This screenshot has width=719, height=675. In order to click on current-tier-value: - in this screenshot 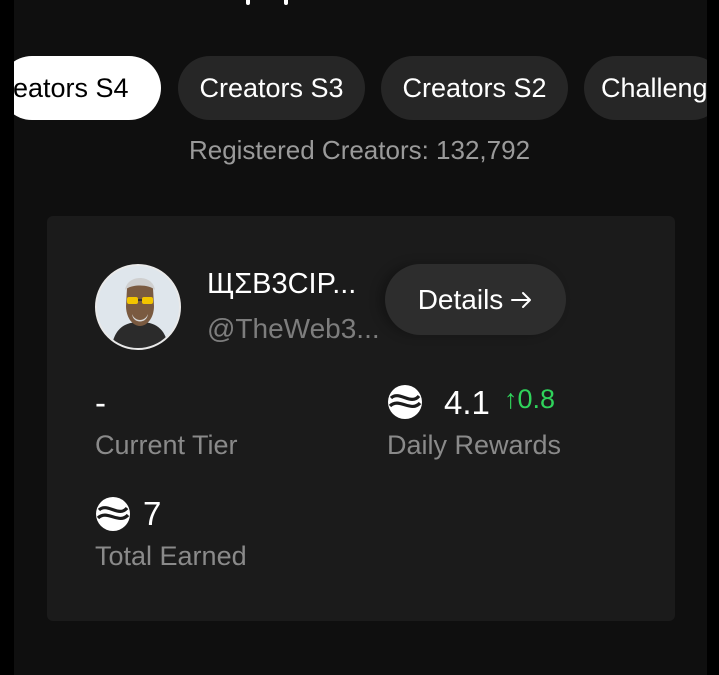, I will do `click(100, 402)`.